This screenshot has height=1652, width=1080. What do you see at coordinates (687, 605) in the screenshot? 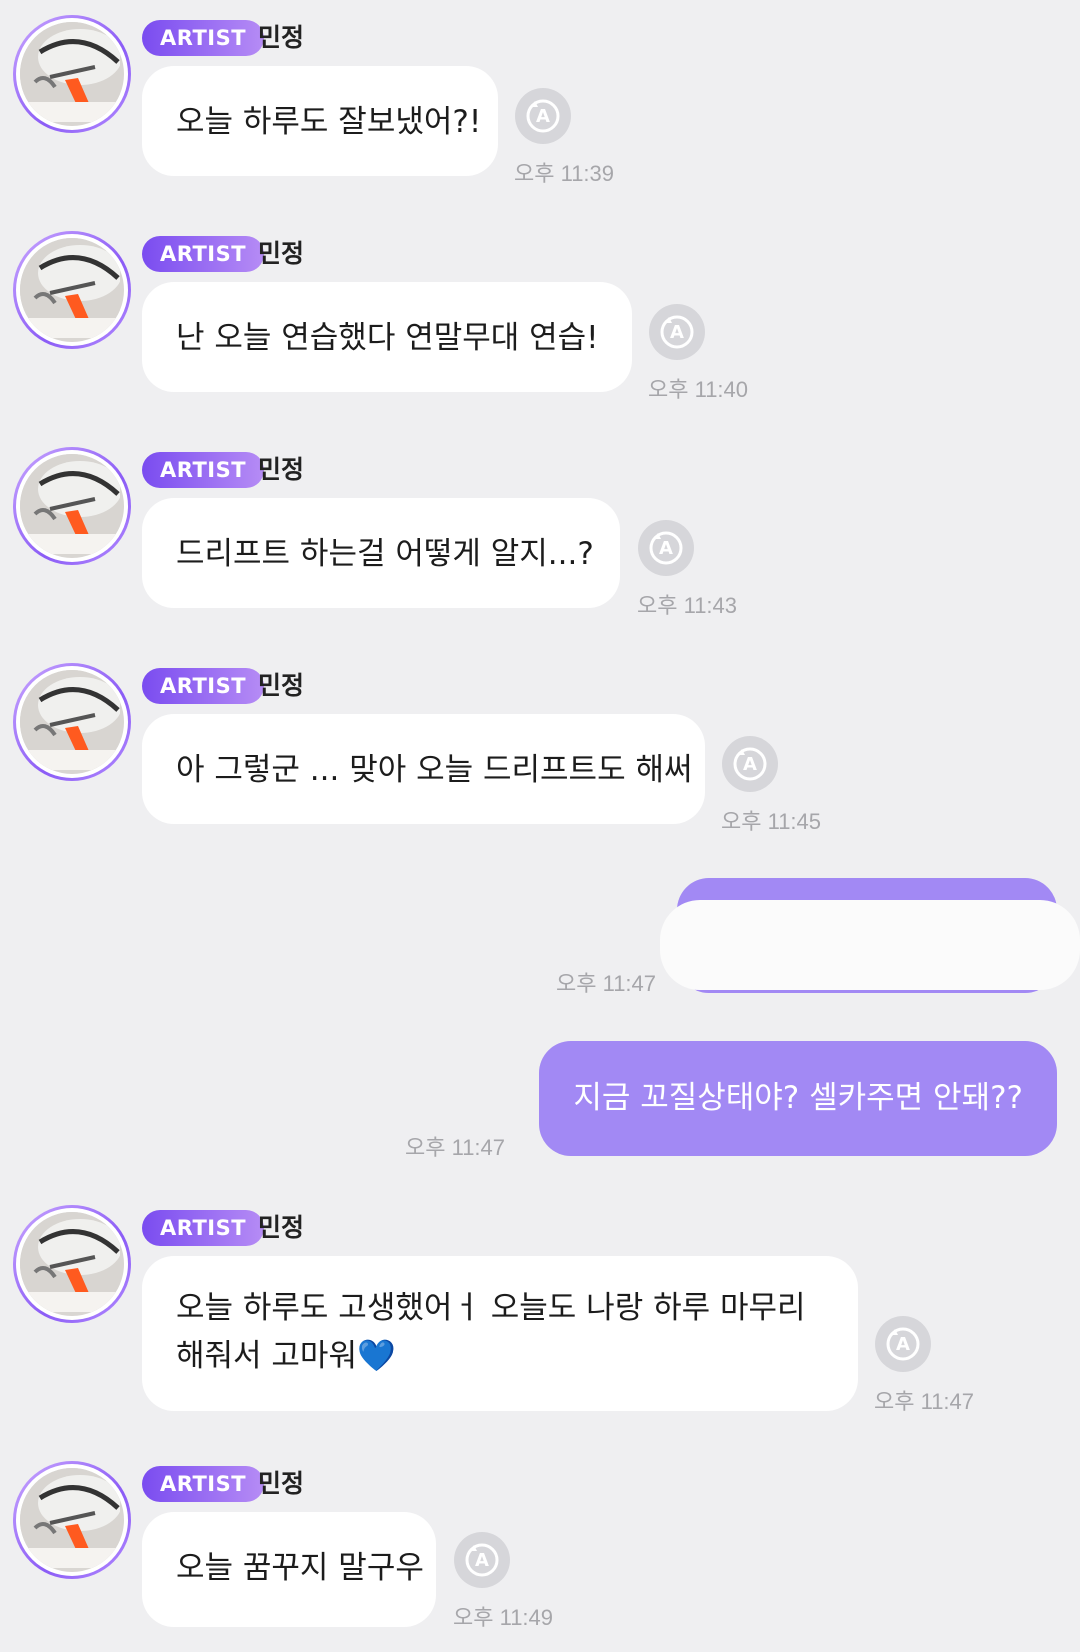
I see `timestamp: 오후 11:43` at bounding box center [687, 605].